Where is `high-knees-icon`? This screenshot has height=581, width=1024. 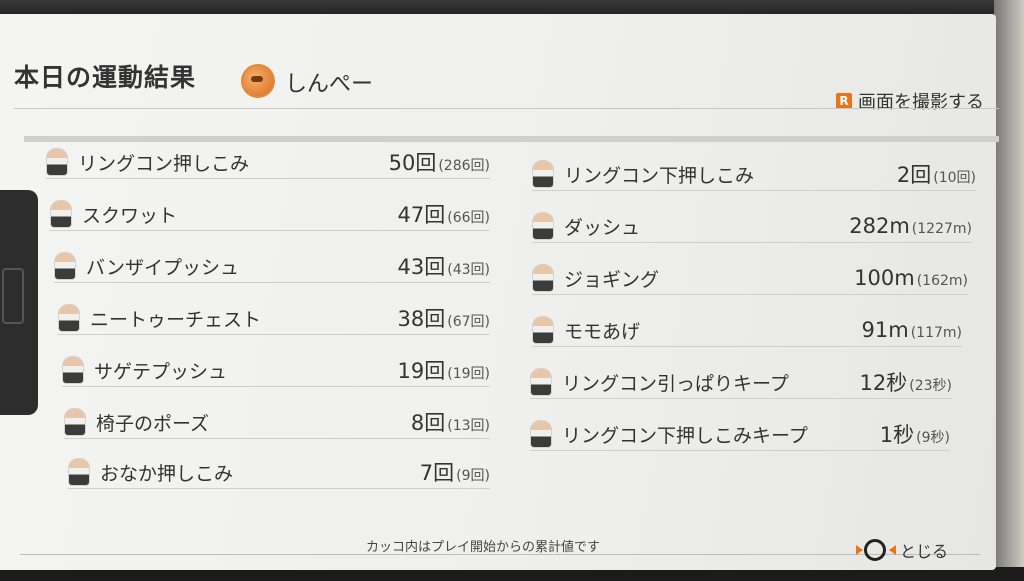 high-knees-icon is located at coordinates (543, 330).